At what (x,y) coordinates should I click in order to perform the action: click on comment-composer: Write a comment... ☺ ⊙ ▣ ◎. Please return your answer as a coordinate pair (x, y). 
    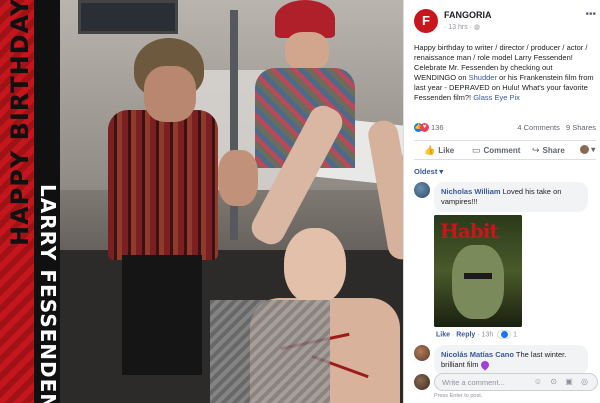
    Looking at the image, I should click on (506, 382).